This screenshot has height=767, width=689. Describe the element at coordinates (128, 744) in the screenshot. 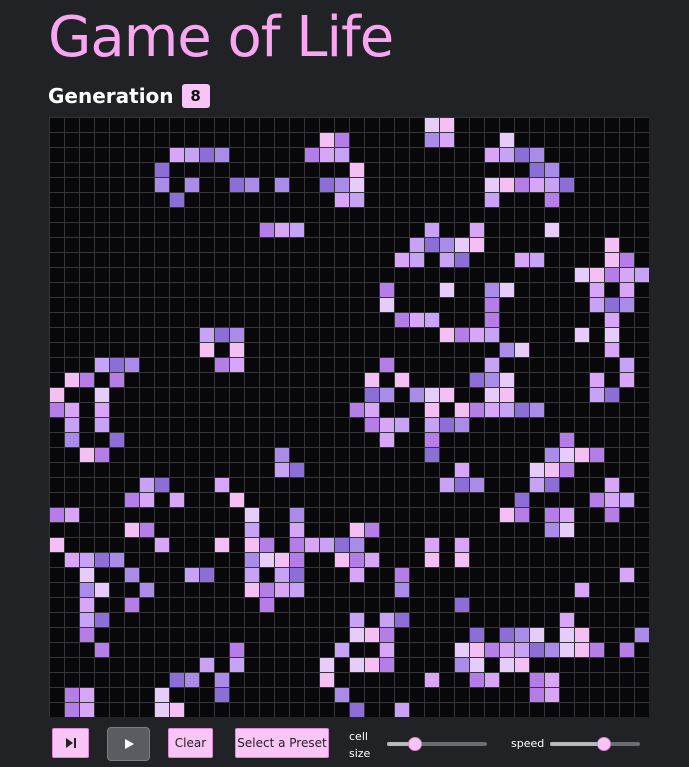

I see `play-button` at that location.